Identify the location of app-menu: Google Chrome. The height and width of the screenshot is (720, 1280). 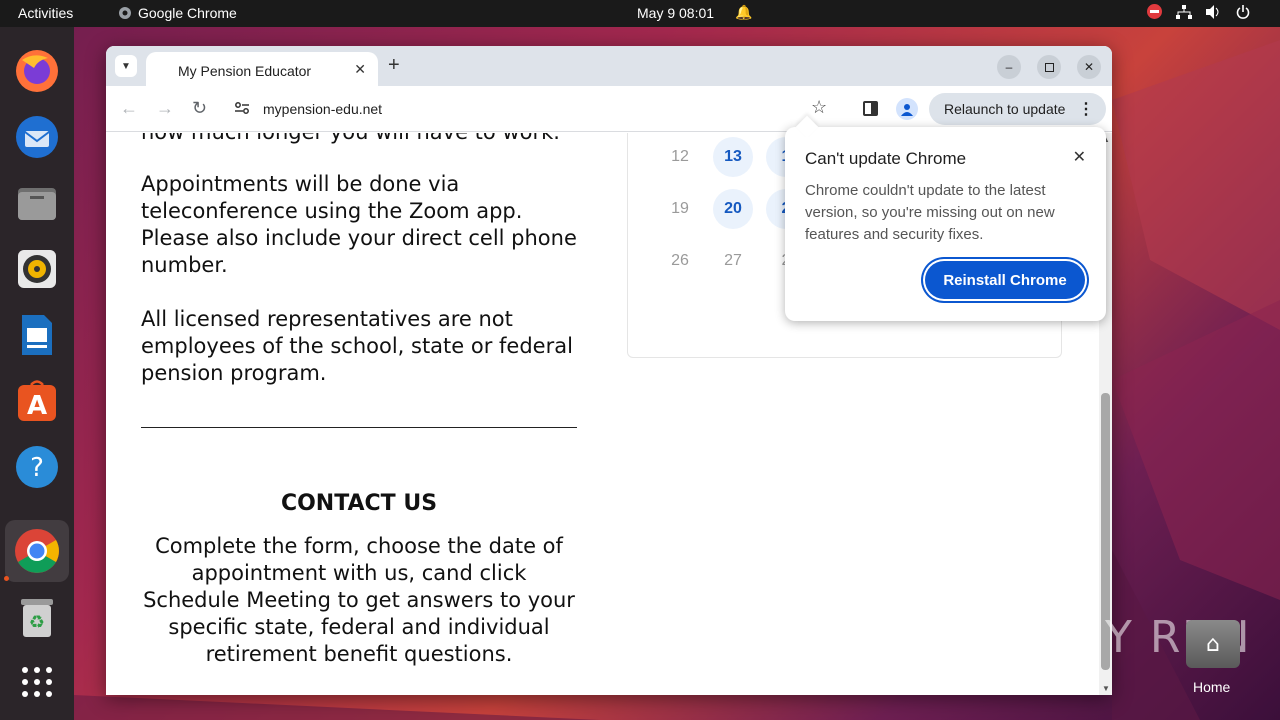
(177, 13).